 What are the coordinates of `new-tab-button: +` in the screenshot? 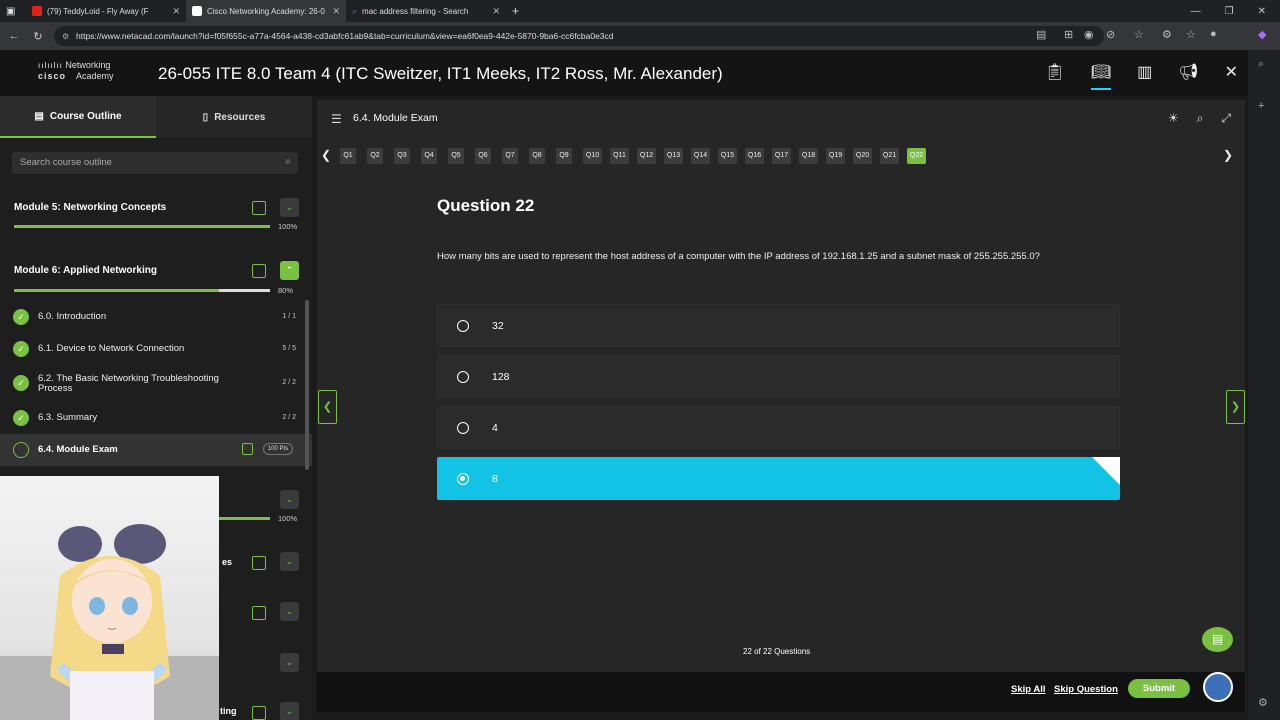 It's located at (515, 11).